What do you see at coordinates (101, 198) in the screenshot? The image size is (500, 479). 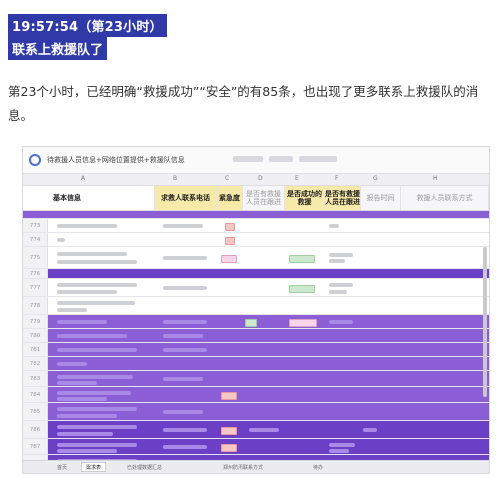 I see `header-basic-info: 基本信息` at bounding box center [101, 198].